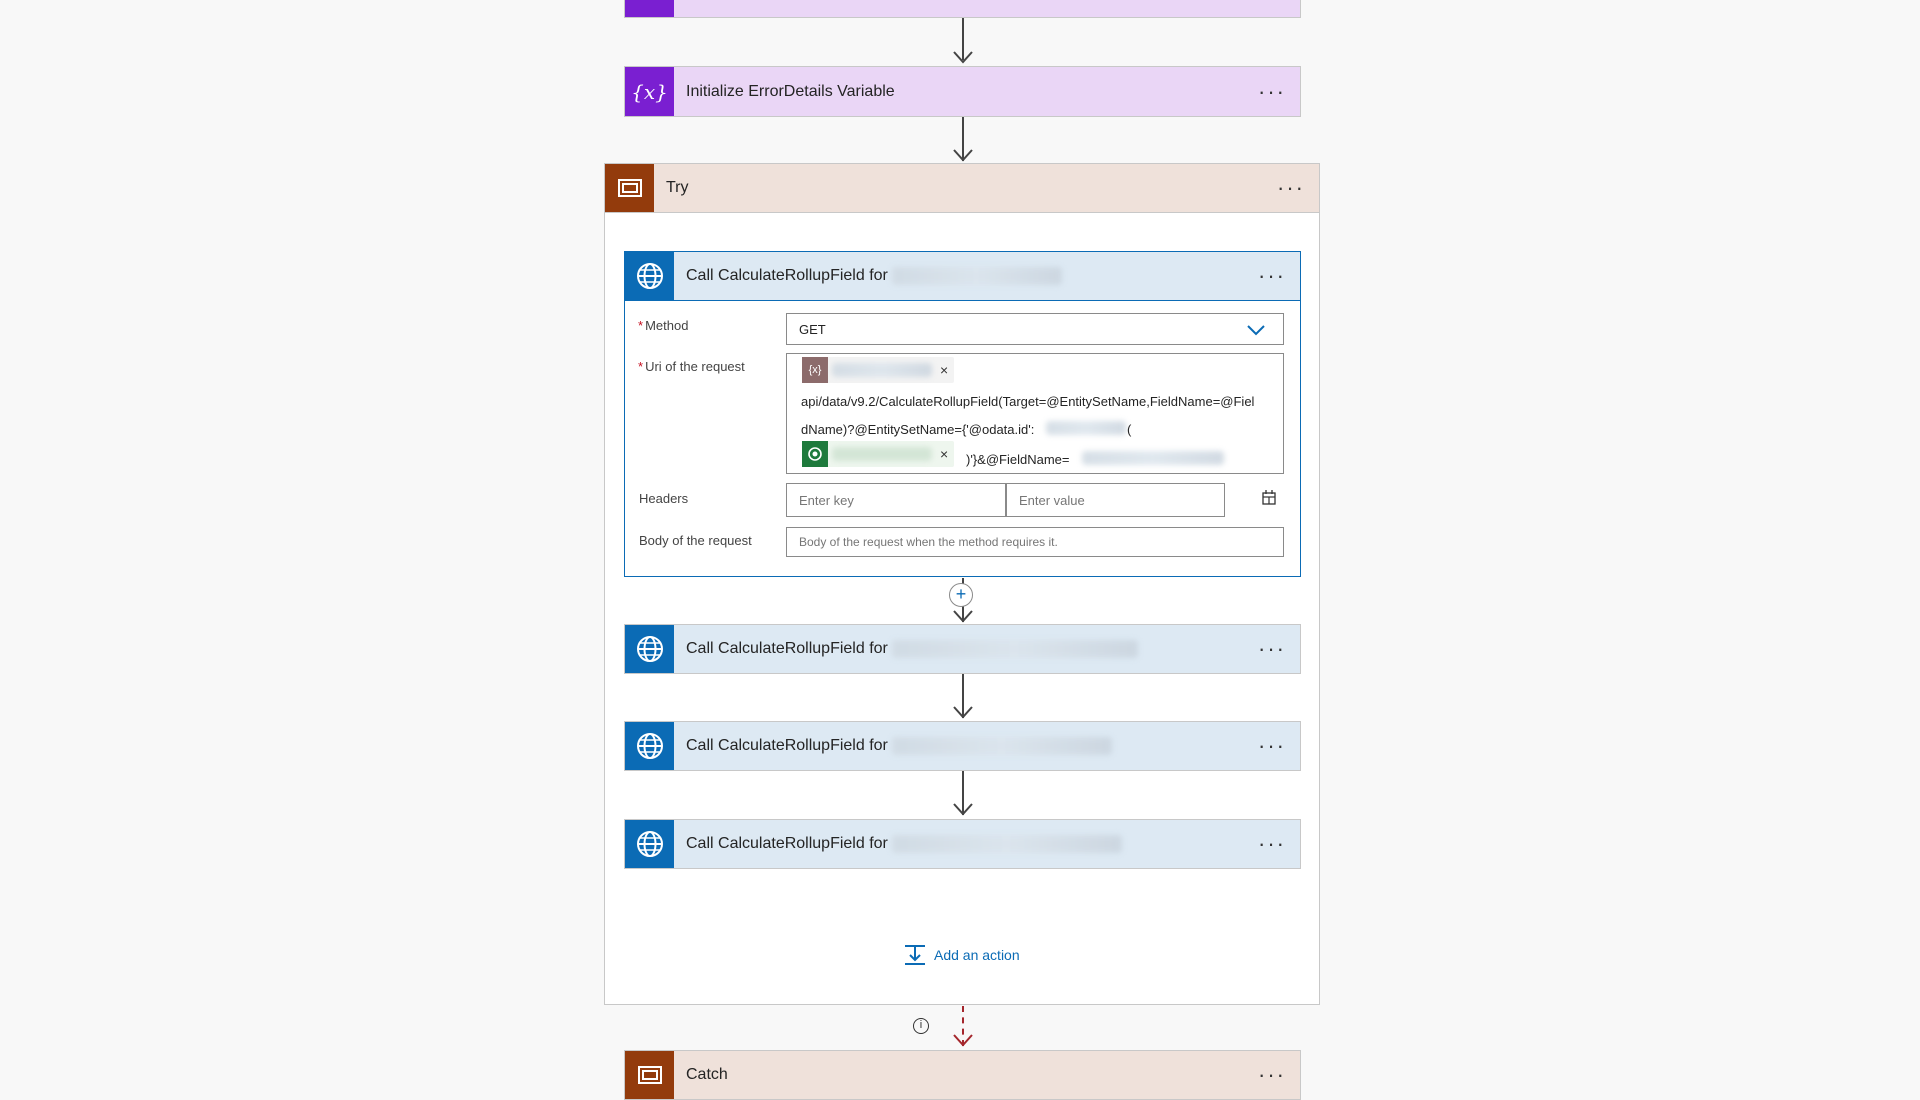 The height and width of the screenshot is (1100, 1920). I want to click on header-key-input: Enter key, so click(896, 500).